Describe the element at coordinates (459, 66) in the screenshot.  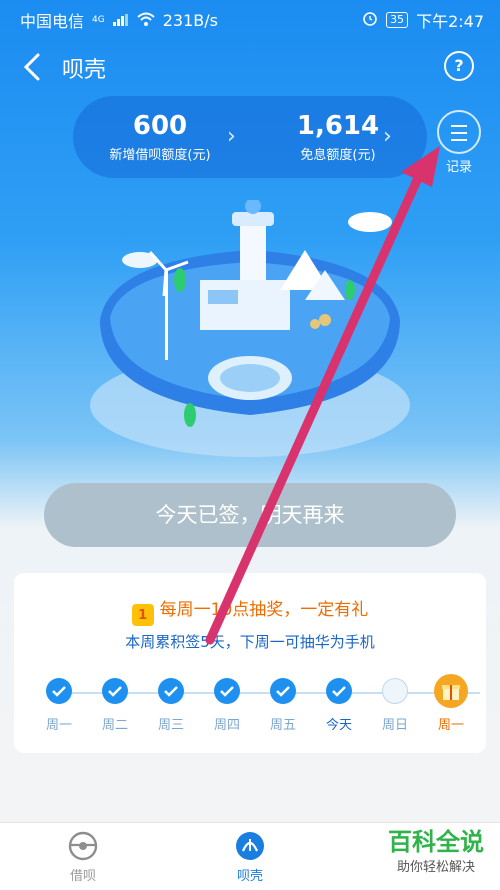
I see `help-icon: ?` at that location.